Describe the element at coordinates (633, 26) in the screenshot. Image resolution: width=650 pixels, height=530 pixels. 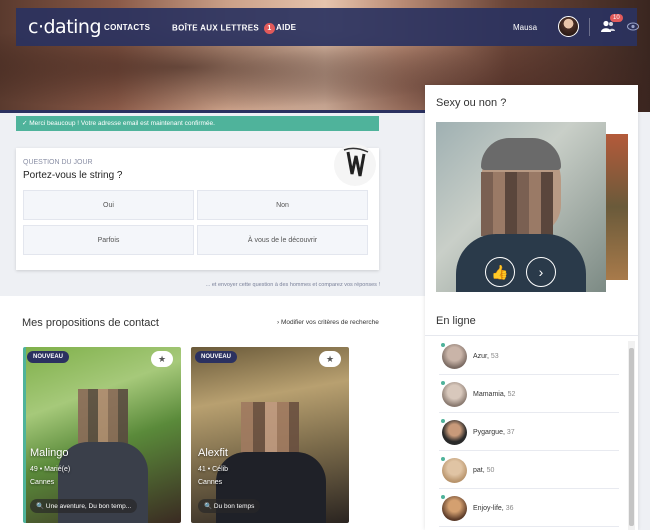
I see `eye-icon` at that location.